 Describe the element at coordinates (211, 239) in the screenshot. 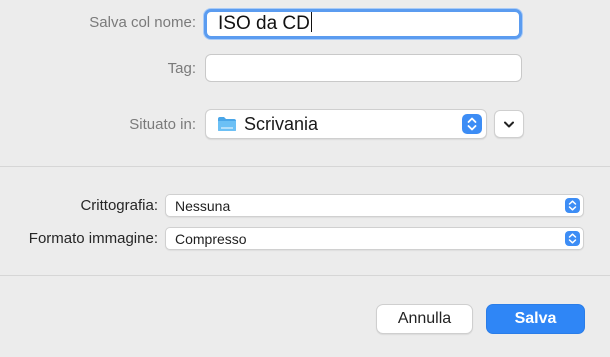

I see `format-value: Compresso` at that location.